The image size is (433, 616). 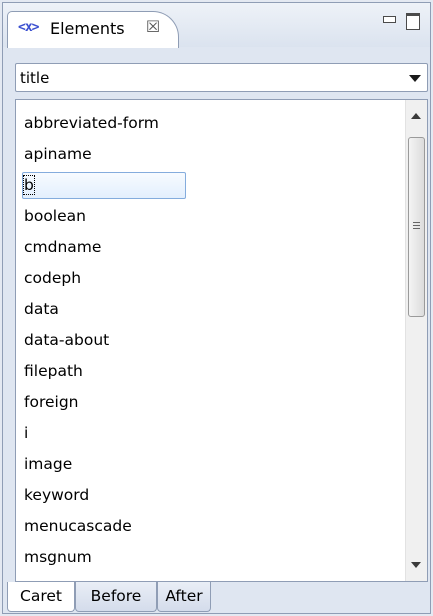 What do you see at coordinates (55, 216) in the screenshot?
I see `list-item-label: boolean` at bounding box center [55, 216].